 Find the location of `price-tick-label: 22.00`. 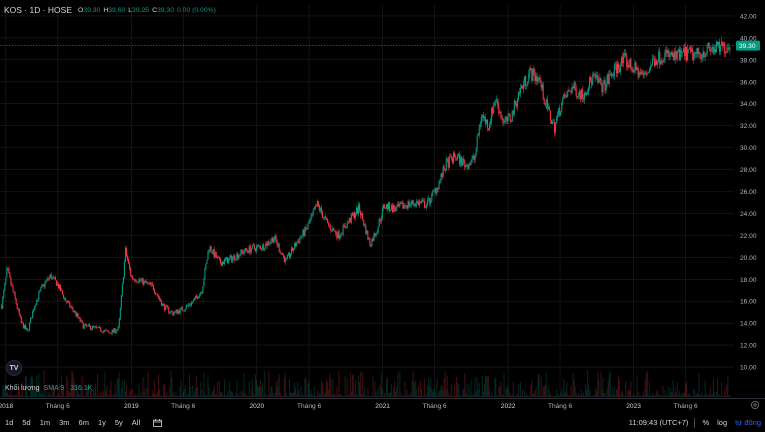

price-tick-label: 22.00 is located at coordinates (748, 236).